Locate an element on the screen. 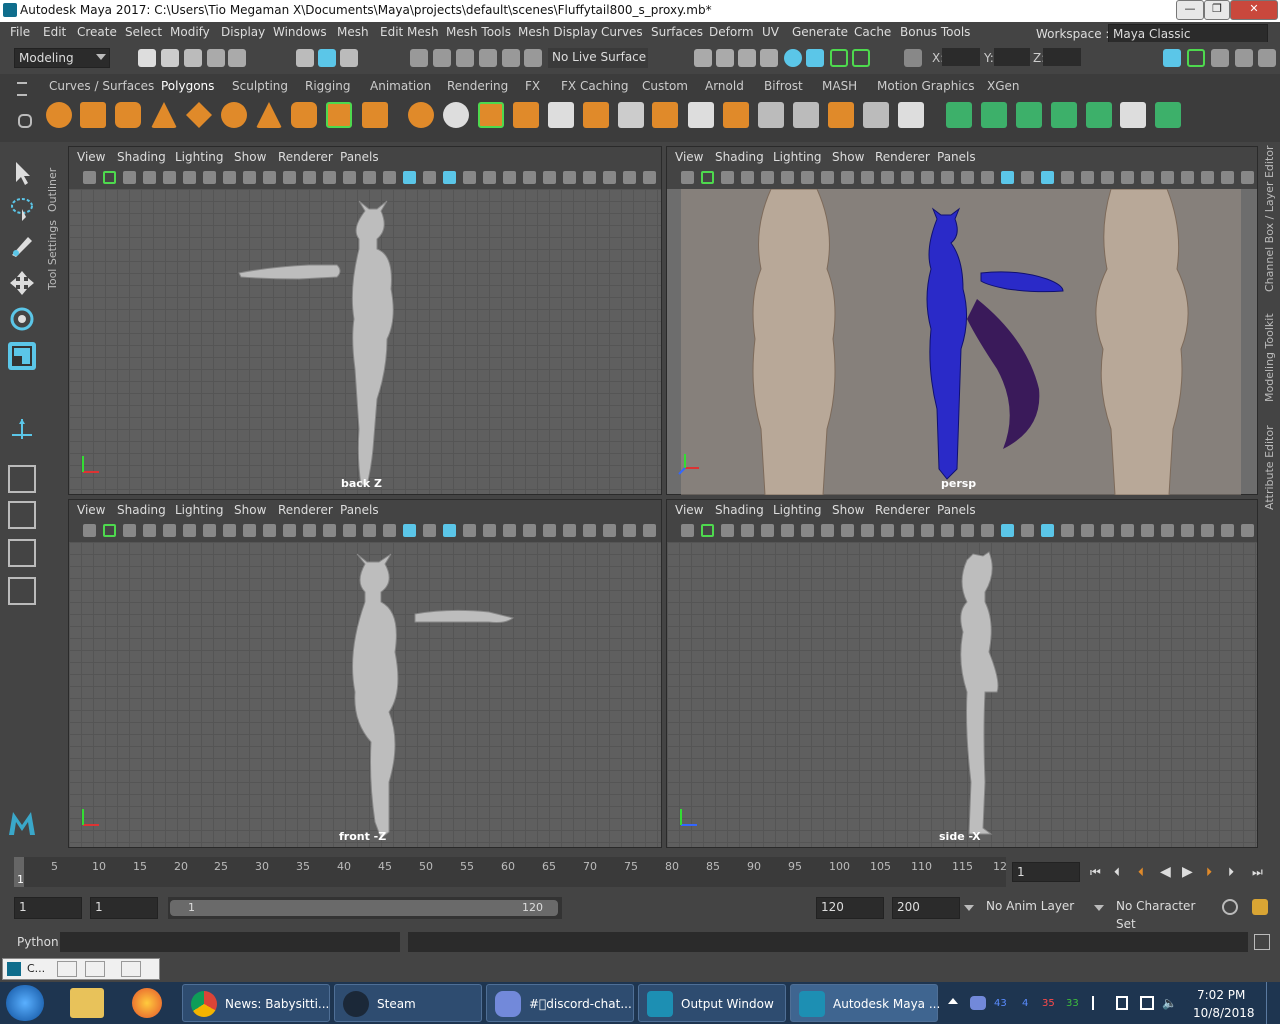 The width and height of the screenshot is (1280, 1024). ipr-render-icon is located at coordinates (747, 58).